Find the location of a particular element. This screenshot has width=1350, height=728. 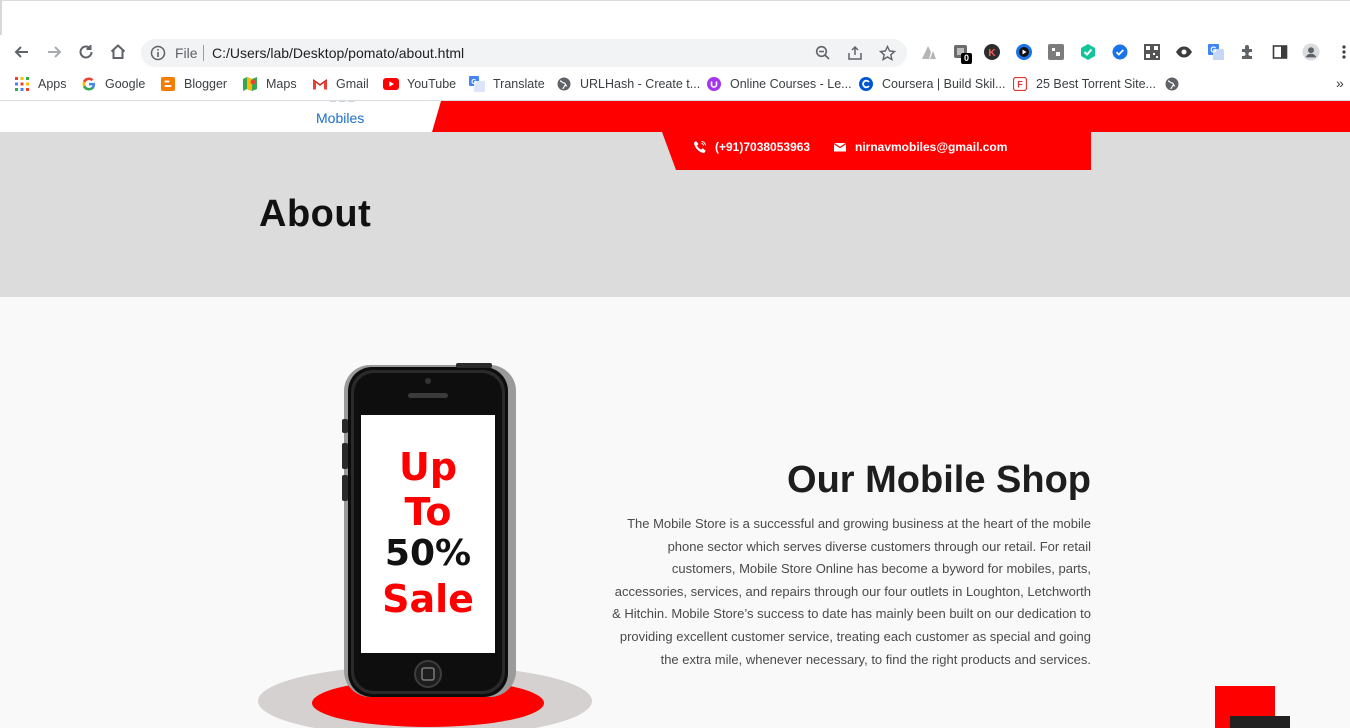

extension-translate-icon: G is located at coordinates (1216, 52).